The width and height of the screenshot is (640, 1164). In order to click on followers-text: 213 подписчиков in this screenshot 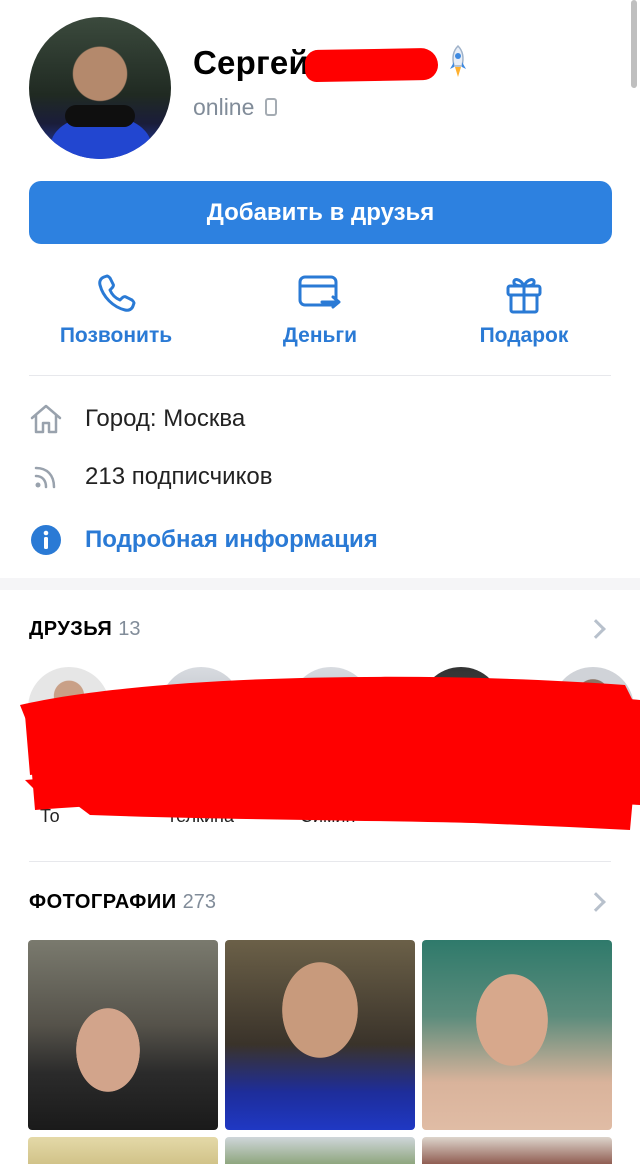, I will do `click(179, 476)`.